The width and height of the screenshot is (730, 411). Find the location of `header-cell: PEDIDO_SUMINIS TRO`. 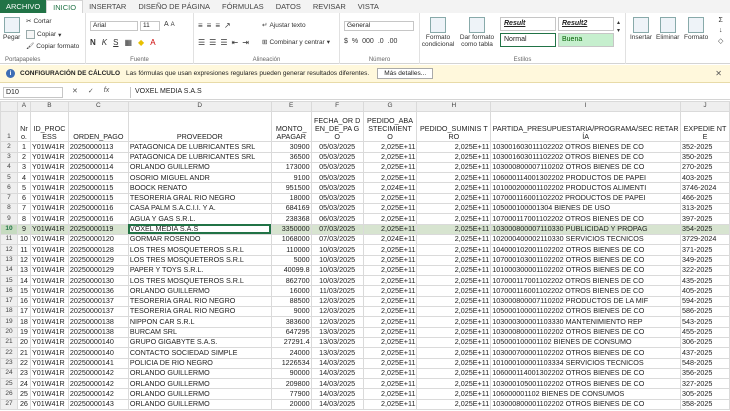

header-cell: PEDIDO_SUMINIS TRO is located at coordinates (454, 127).